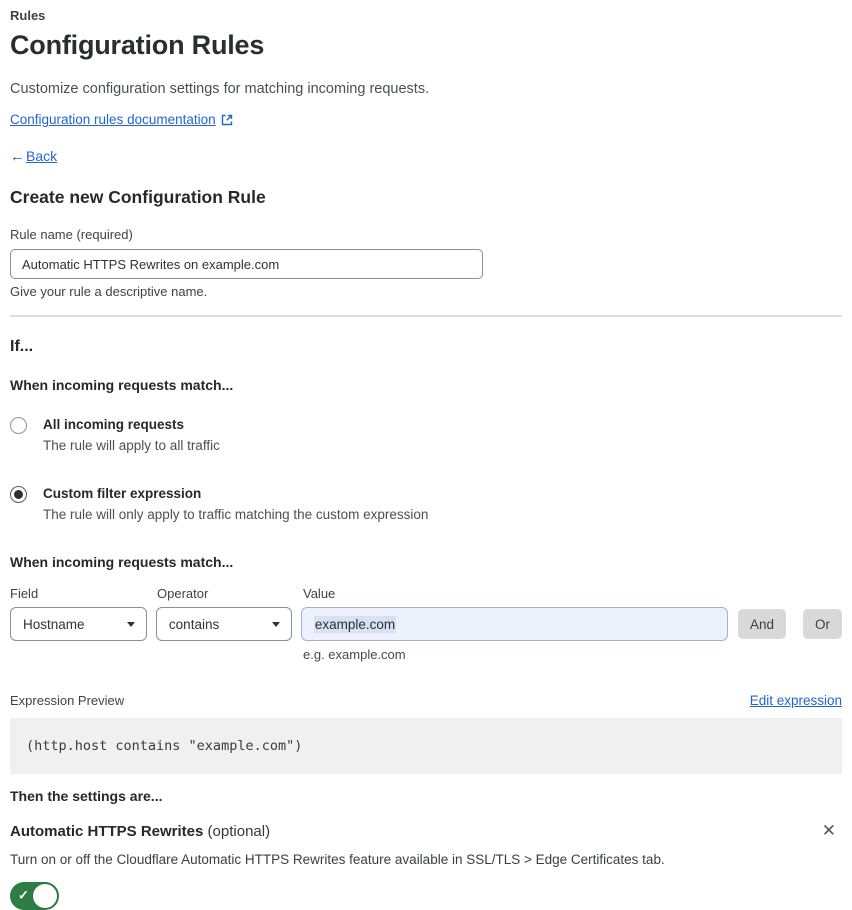  Describe the element at coordinates (109, 292) in the screenshot. I see `rule-name-help: Give your rule a descriptive name.` at that location.